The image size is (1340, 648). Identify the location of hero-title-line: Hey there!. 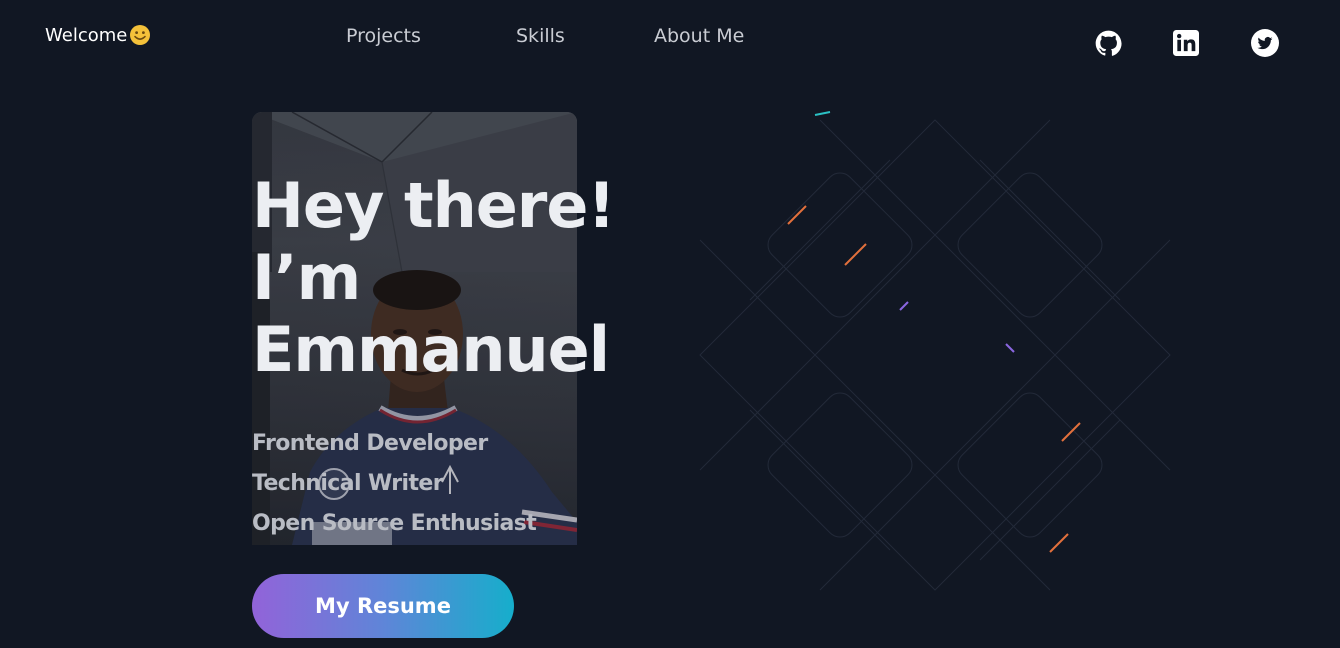
(434, 205).